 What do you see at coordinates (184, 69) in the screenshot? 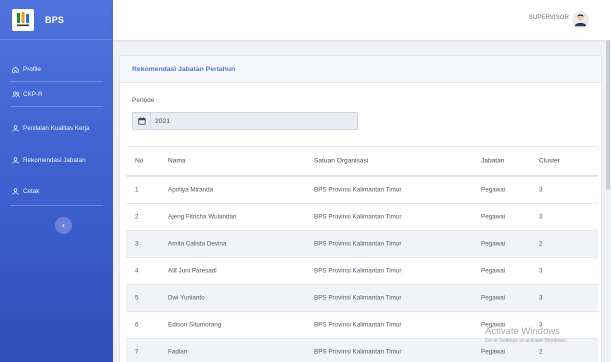
I see `card-title: Rekomendasi Jabatan Pertahun` at bounding box center [184, 69].